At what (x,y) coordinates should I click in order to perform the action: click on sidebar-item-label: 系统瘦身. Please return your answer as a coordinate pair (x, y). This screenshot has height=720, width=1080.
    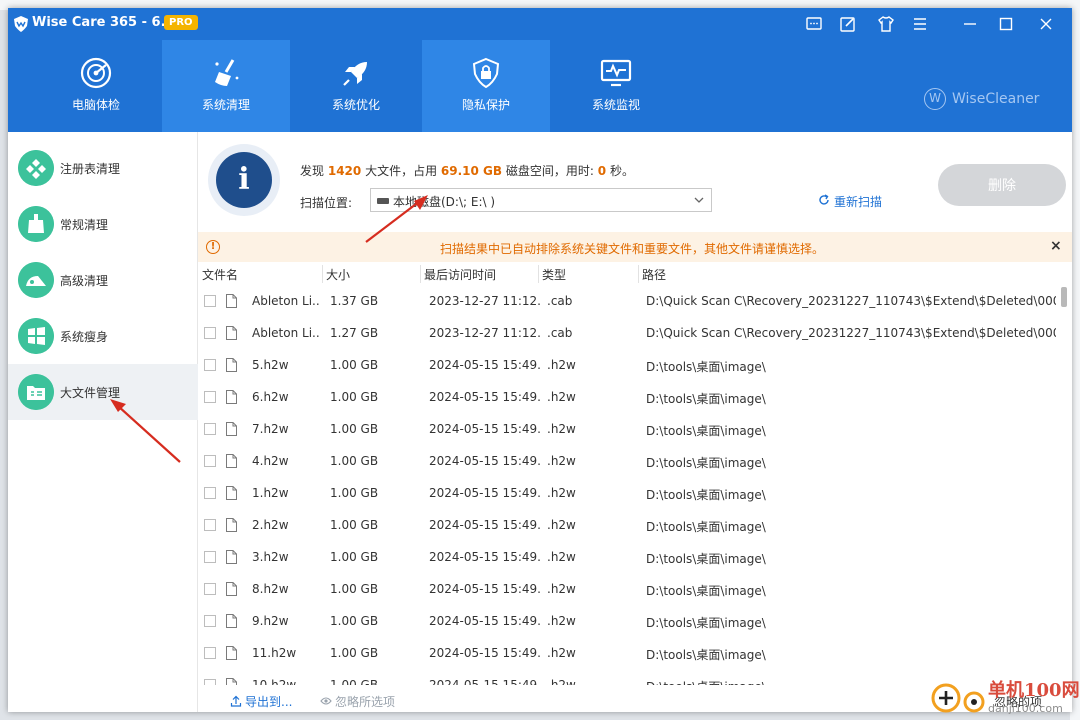
    Looking at the image, I should click on (84, 337).